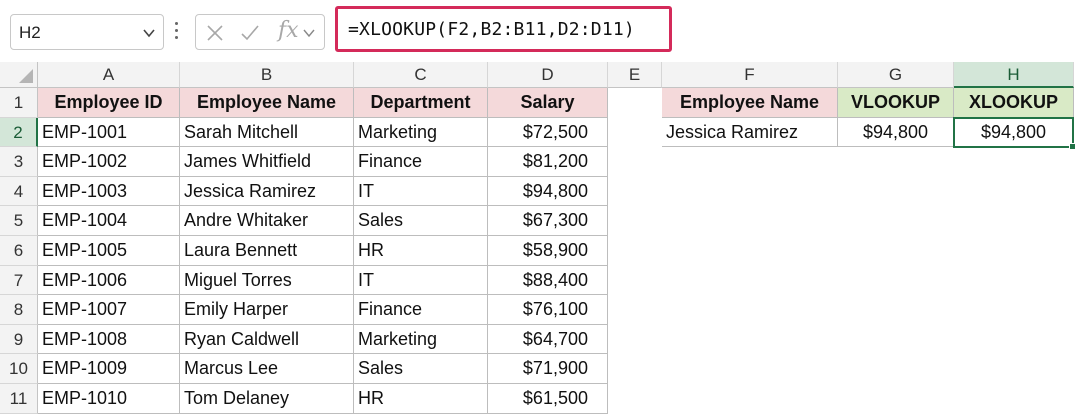 This screenshot has width=1077, height=416. What do you see at coordinates (30, 32) in the screenshot?
I see `name-box-value: H2` at bounding box center [30, 32].